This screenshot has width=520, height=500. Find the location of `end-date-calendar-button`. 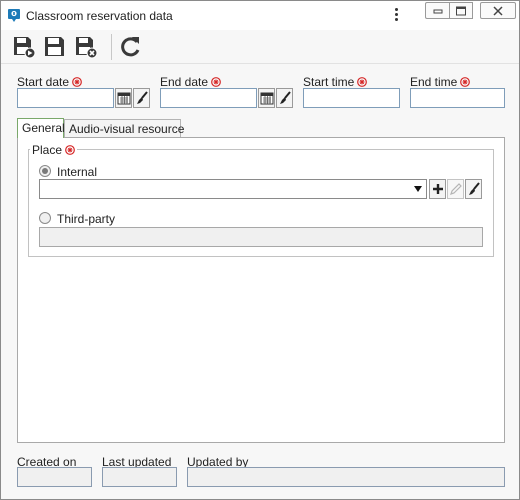

end-date-calendar-button is located at coordinates (266, 98).